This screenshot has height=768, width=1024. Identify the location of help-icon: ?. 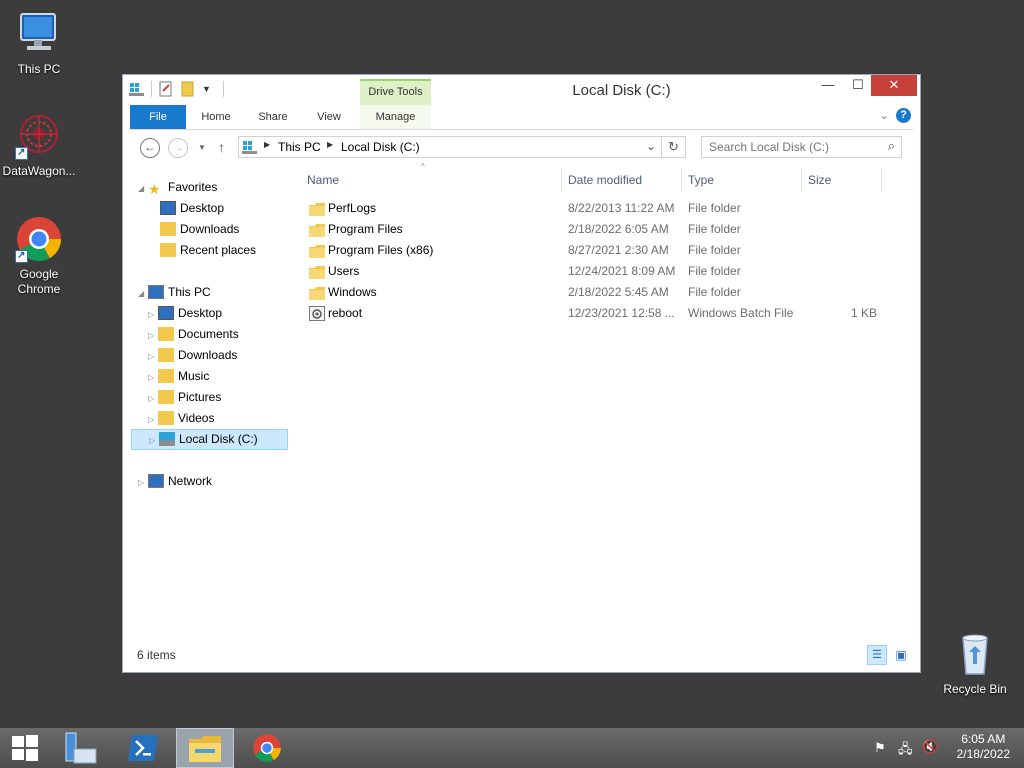
(903, 115).